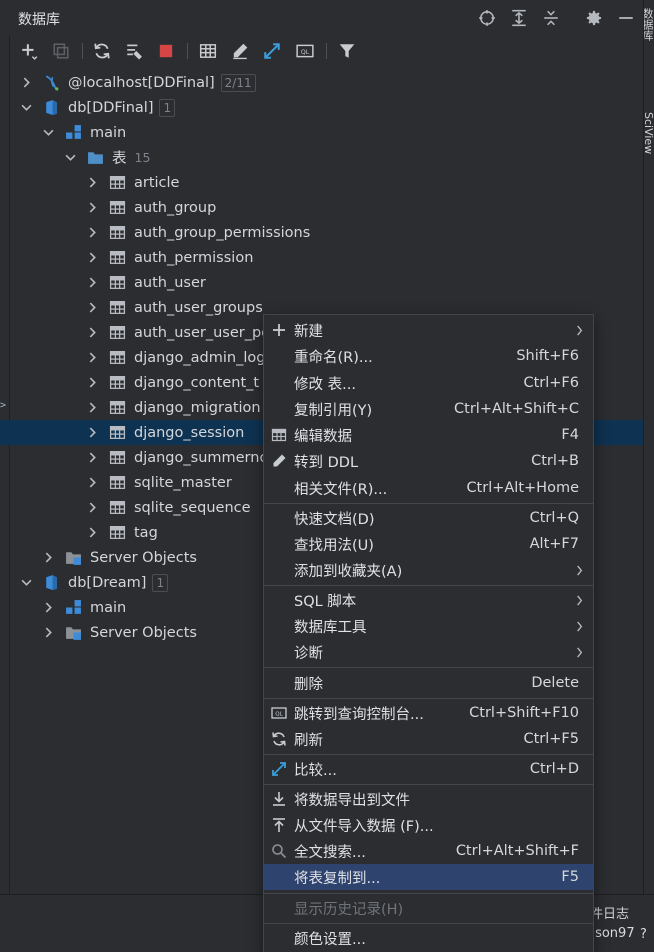 The image size is (654, 952). Describe the element at coordinates (107, 582) in the screenshot. I see `tree-label: db[Dream]` at that location.